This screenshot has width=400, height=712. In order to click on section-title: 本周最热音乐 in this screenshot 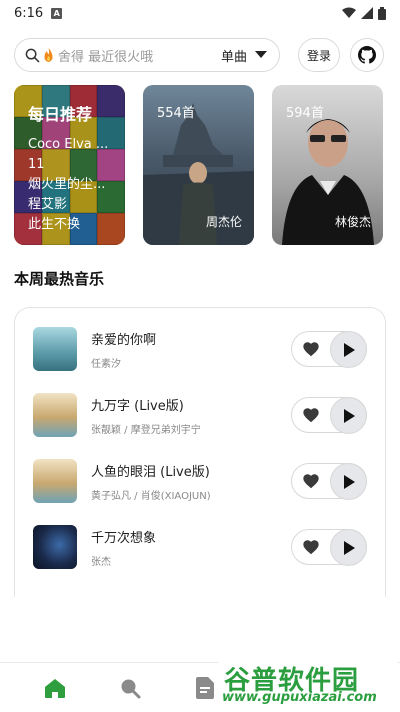, I will do `click(59, 279)`.